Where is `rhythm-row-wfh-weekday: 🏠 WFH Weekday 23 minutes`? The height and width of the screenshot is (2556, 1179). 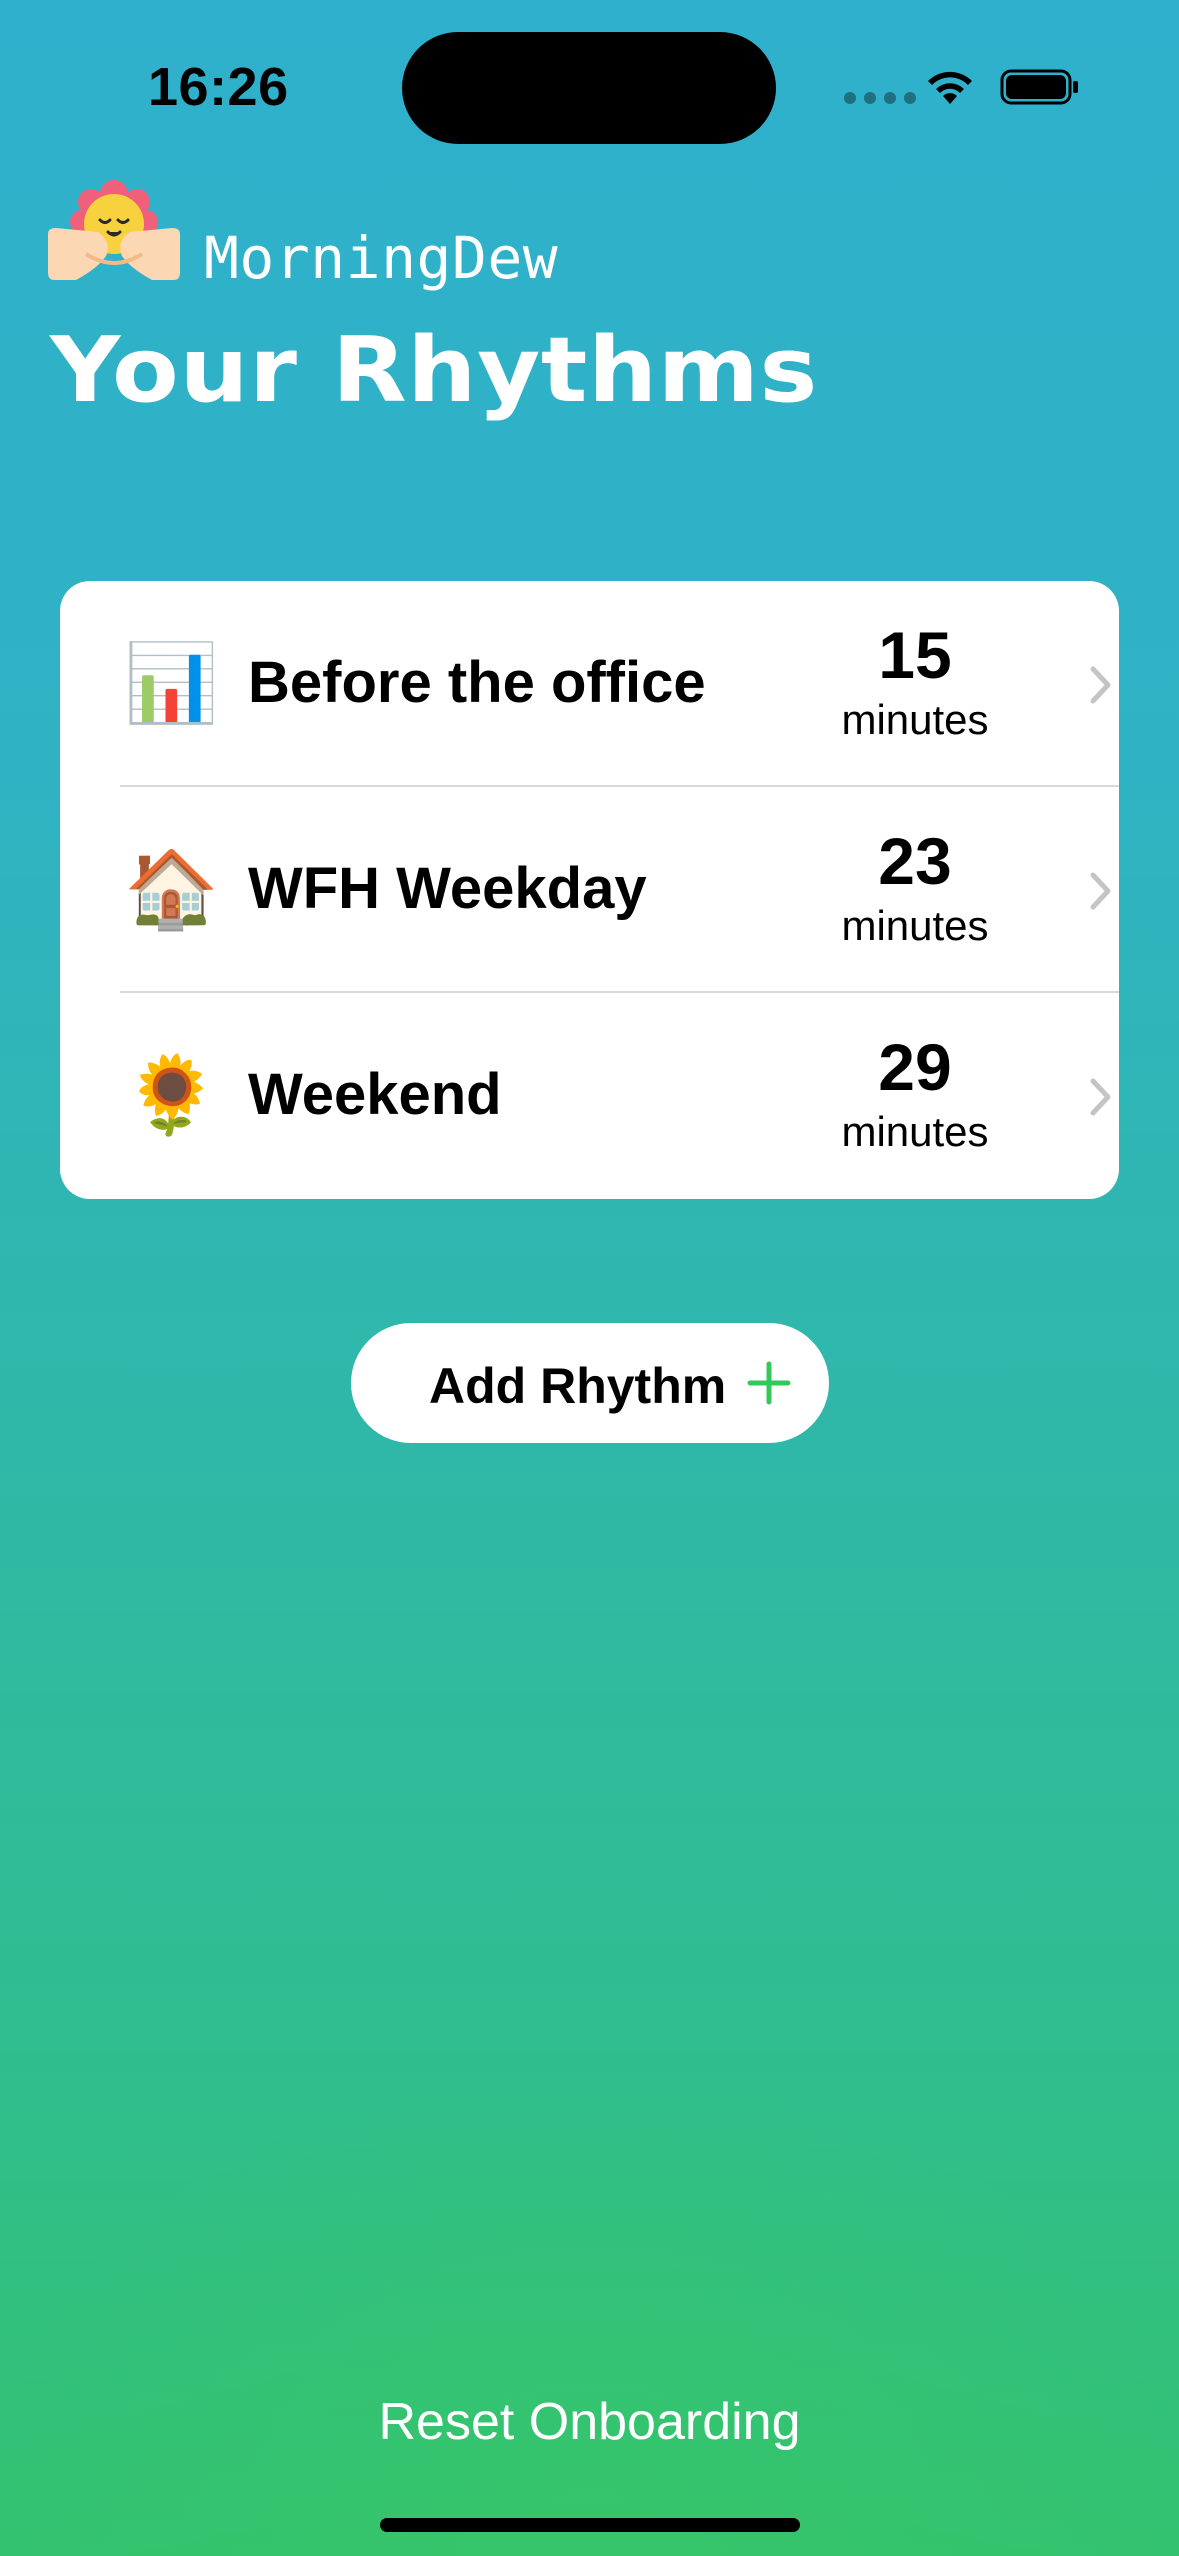 rhythm-row-wfh-weekday: 🏠 WFH Weekday 23 minutes is located at coordinates (589, 890).